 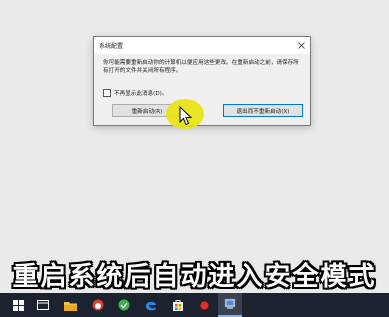 I want to click on start-button, so click(x=18, y=305).